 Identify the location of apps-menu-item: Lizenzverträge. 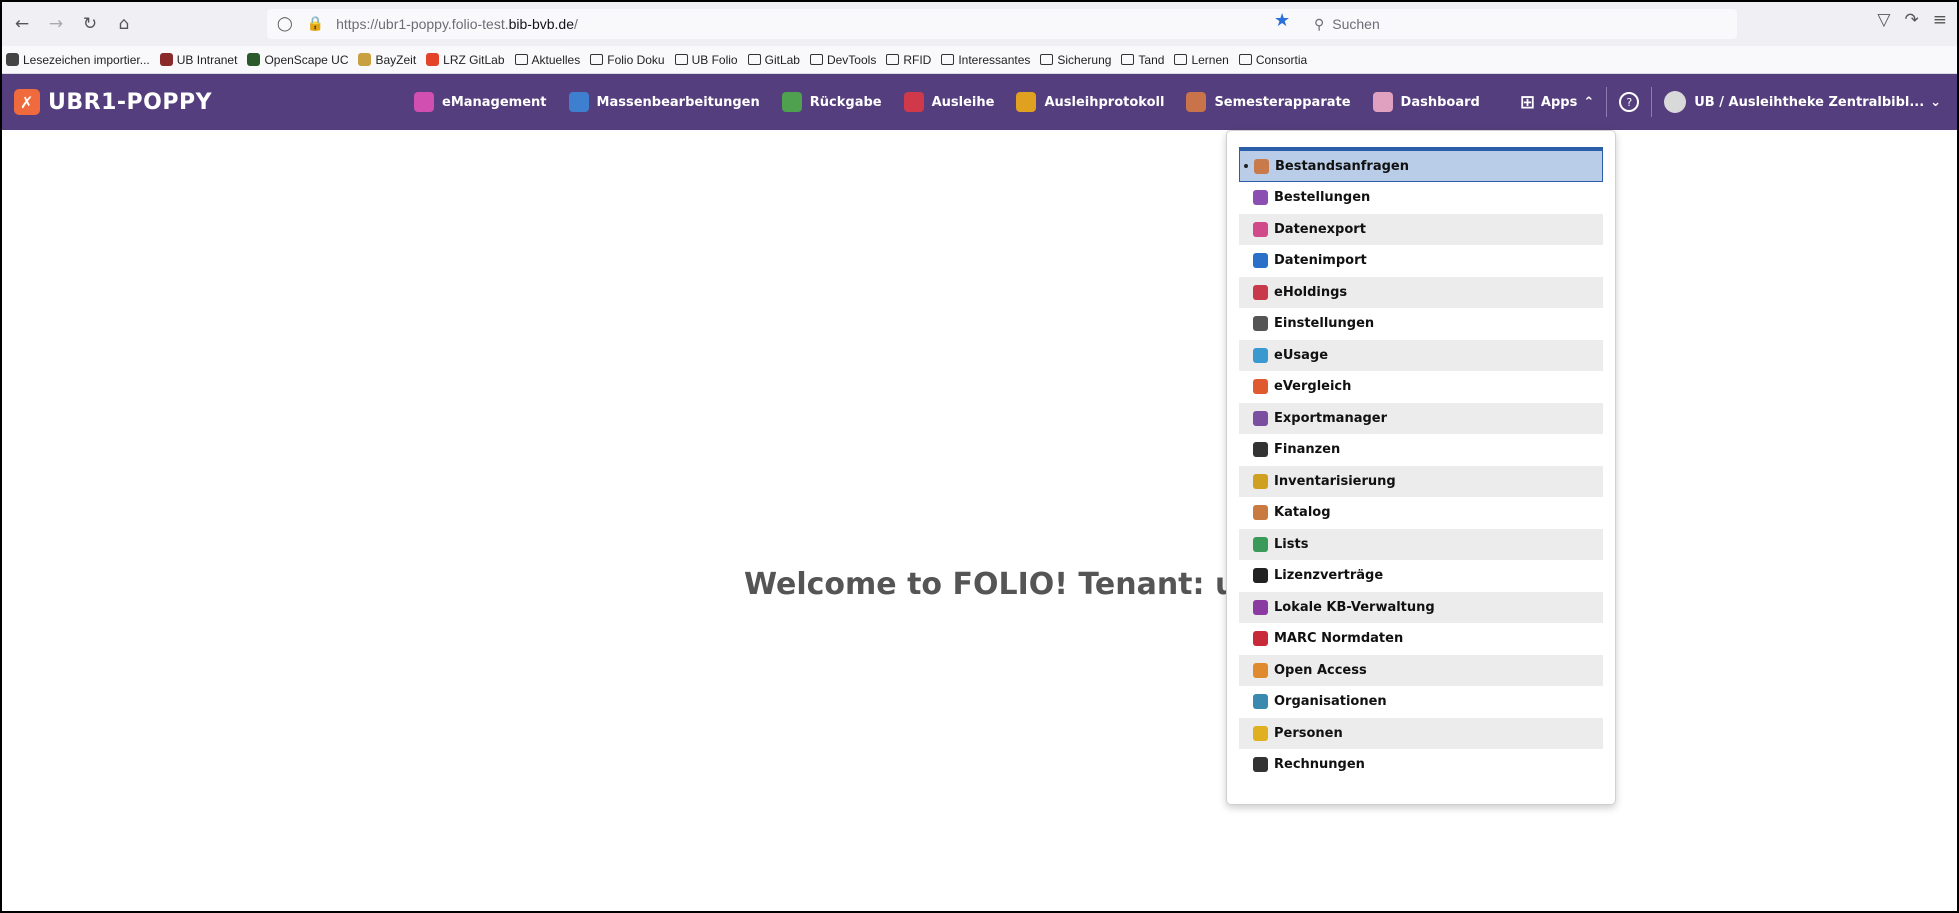
(1421, 576).